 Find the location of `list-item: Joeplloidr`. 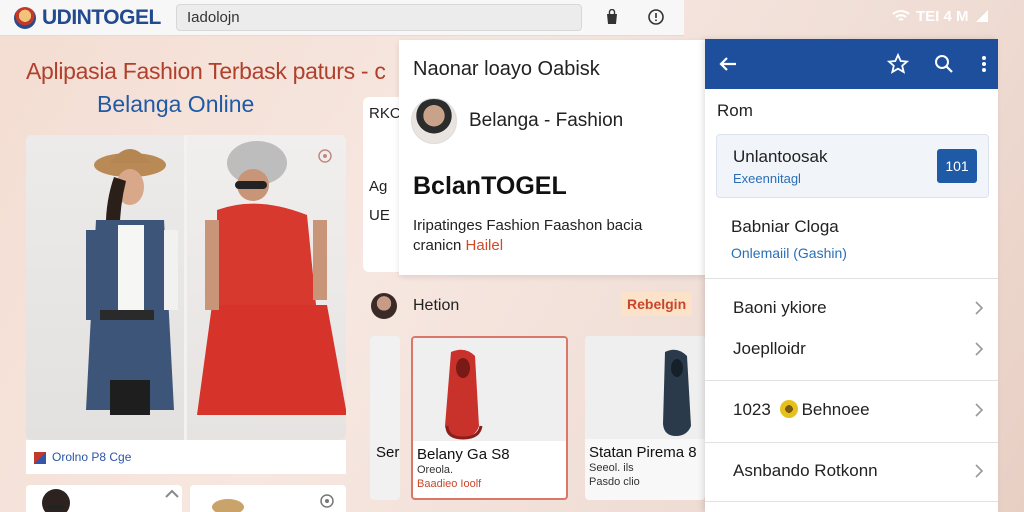

list-item: Joeplloidr is located at coordinates (851, 349).